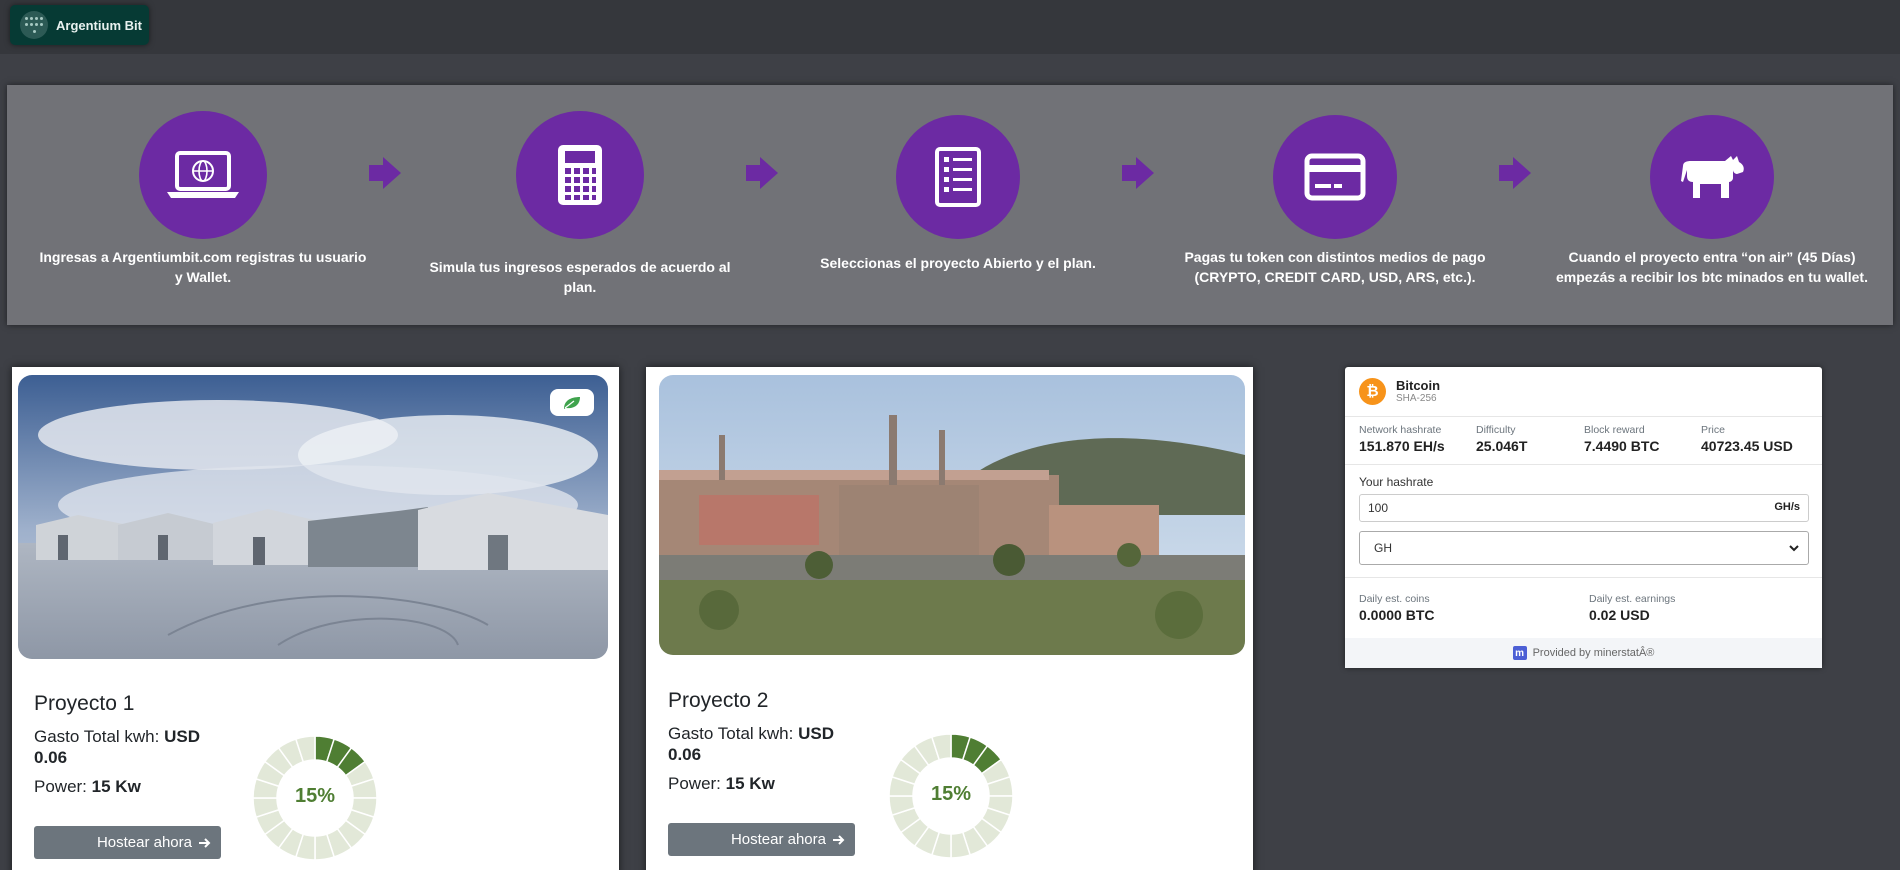 The image size is (1900, 870). What do you see at coordinates (1614, 430) in the screenshot?
I see `stat-label: Block reward` at bounding box center [1614, 430].